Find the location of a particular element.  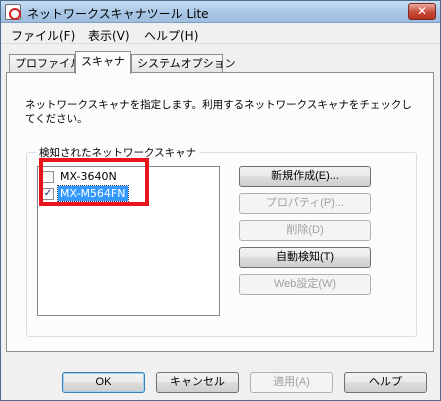

close-button: ✕ is located at coordinates (422, 11).